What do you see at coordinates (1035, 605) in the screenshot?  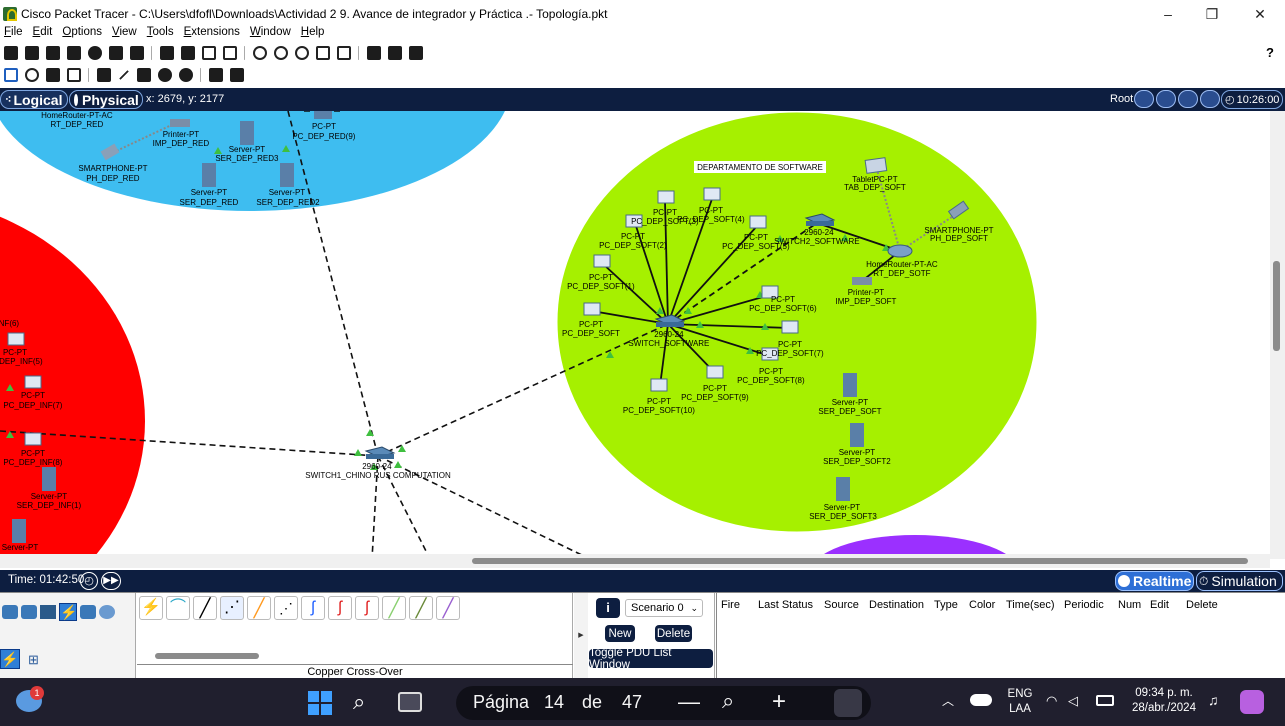 I see `col-time: Time(sec)` at bounding box center [1035, 605].